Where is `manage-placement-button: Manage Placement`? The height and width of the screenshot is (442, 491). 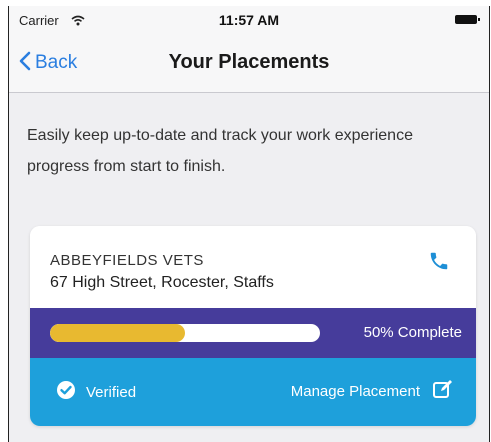
manage-placement-button: Manage Placement is located at coordinates (372, 391).